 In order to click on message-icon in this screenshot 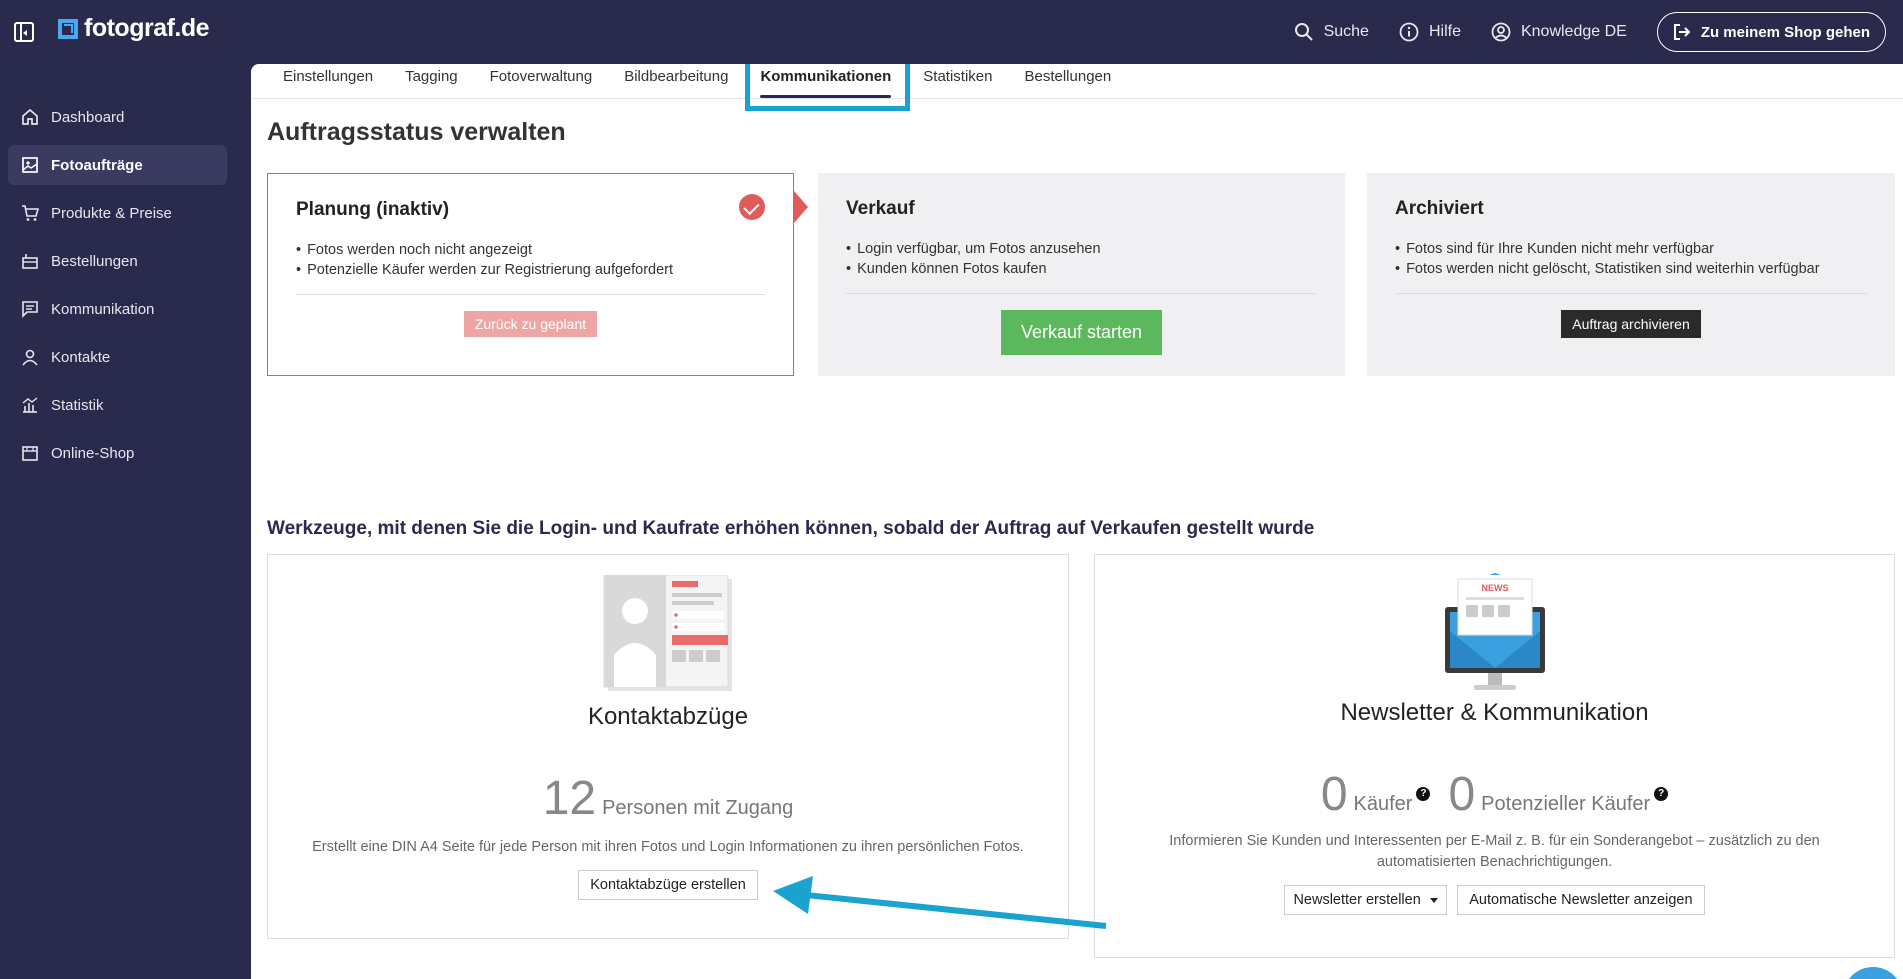, I will do `click(30, 309)`.